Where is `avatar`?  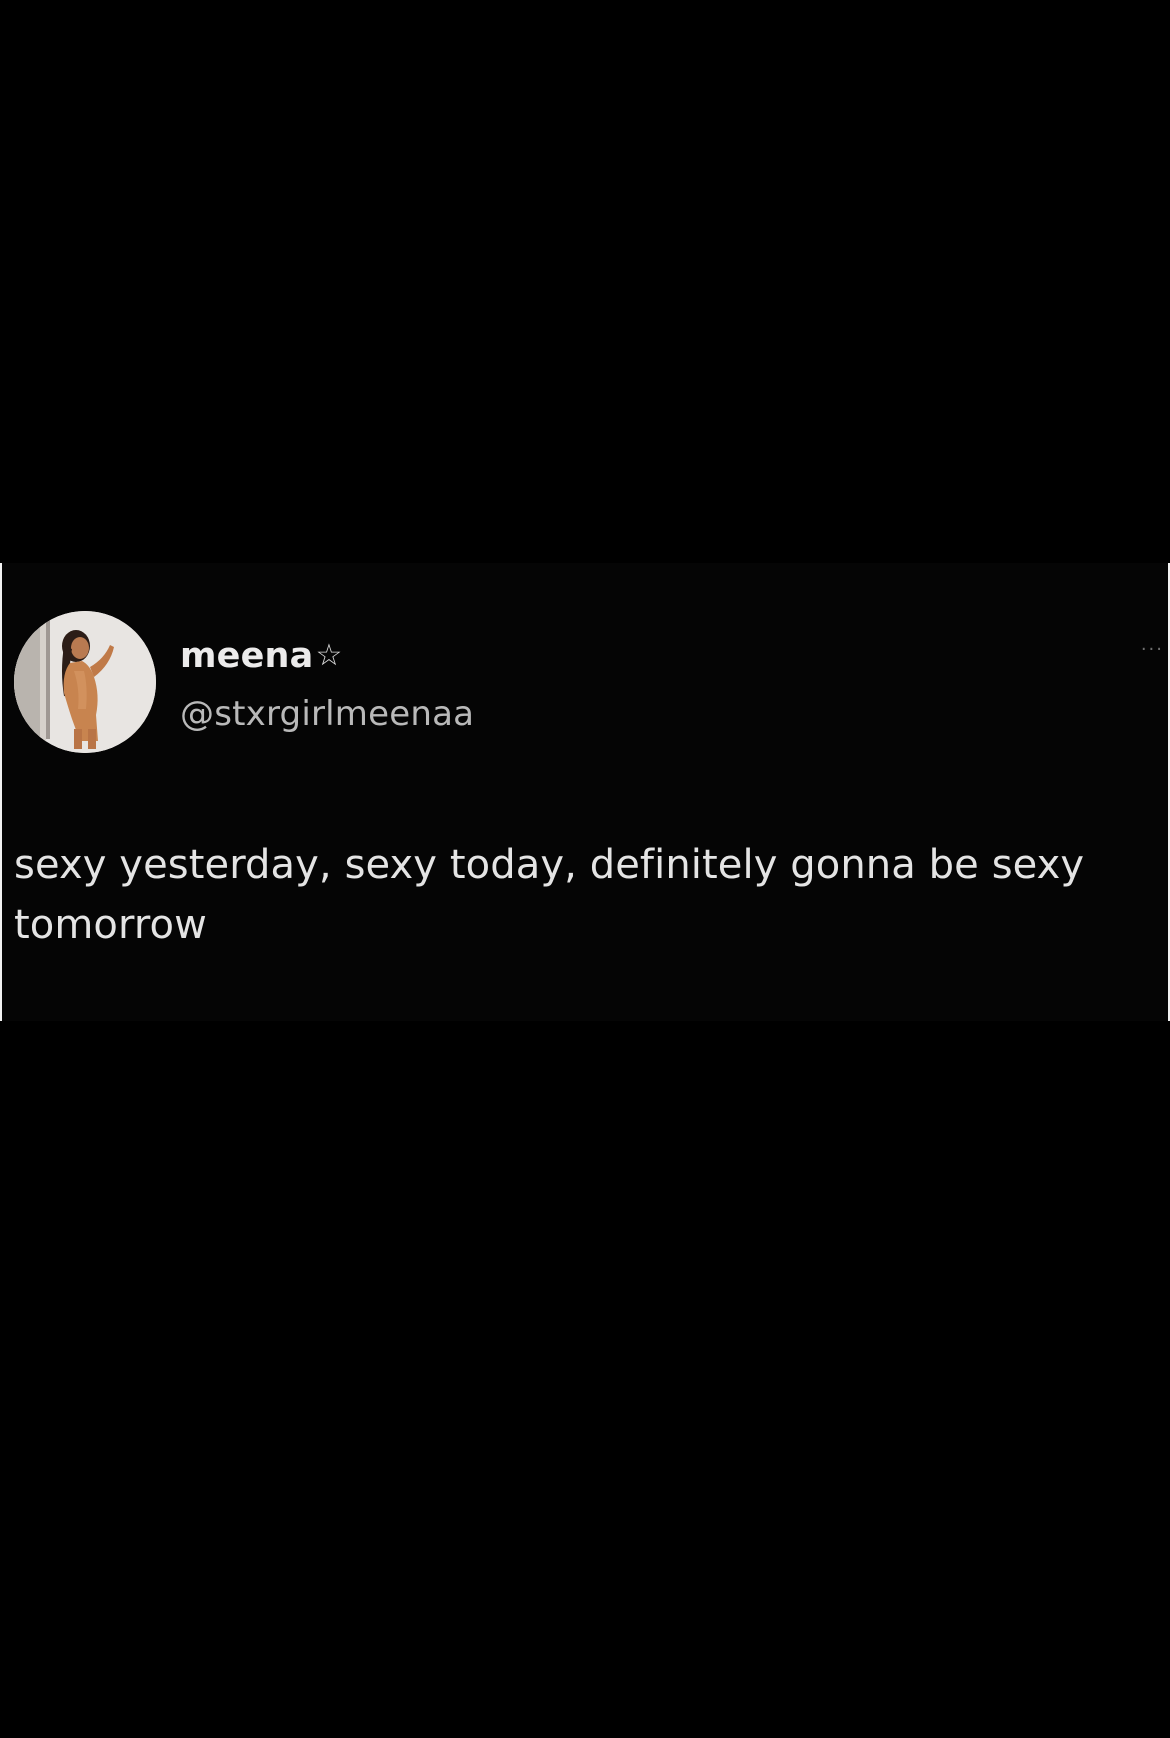
avatar is located at coordinates (85, 682).